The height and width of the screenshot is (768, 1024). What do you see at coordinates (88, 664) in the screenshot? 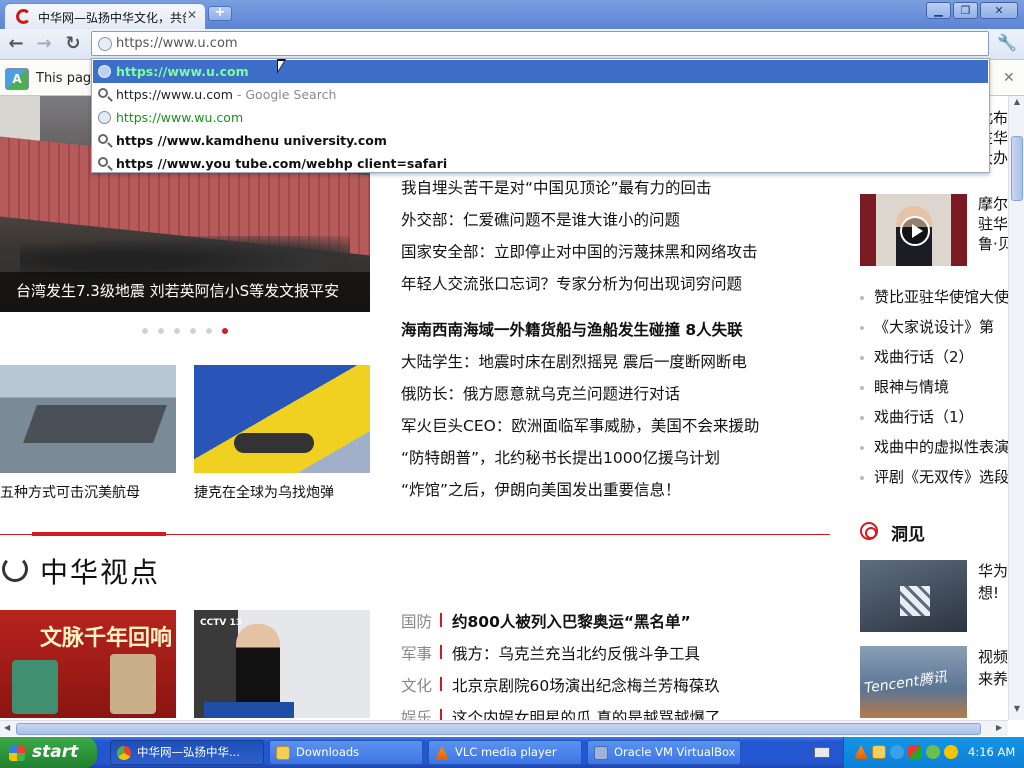
I see `culture-photo: 文脉千年回响` at bounding box center [88, 664].